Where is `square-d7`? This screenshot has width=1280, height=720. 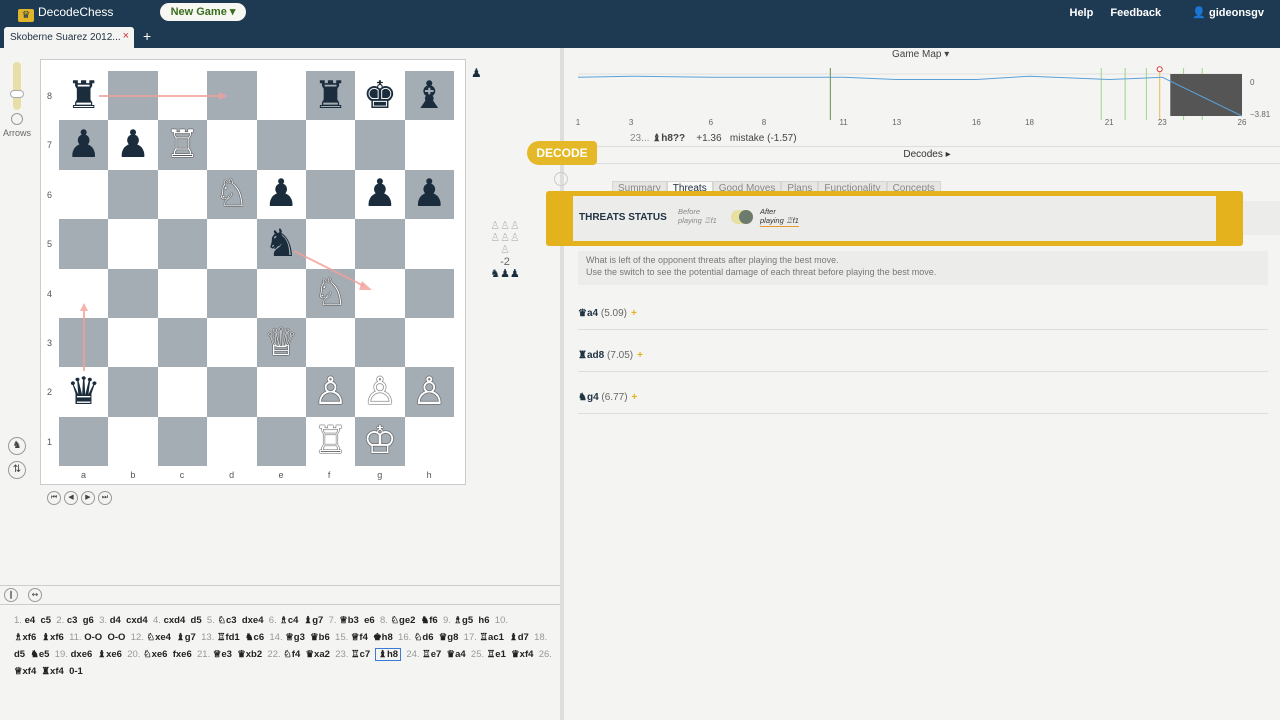
square-d7 is located at coordinates (232, 145).